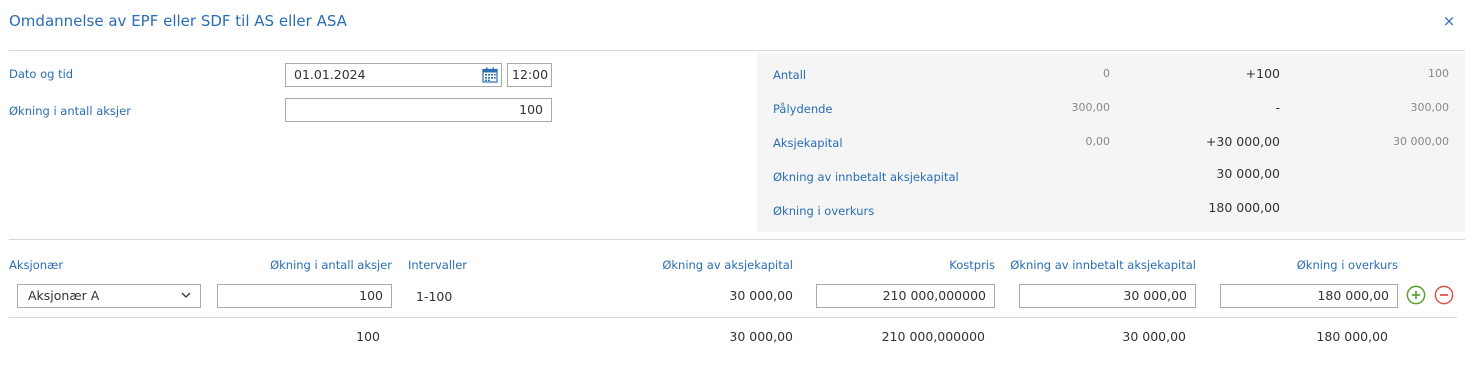 This screenshot has height=377, width=1474. Describe the element at coordinates (438, 265) in the screenshot. I see `col-header-intervals: Intervaller` at that location.